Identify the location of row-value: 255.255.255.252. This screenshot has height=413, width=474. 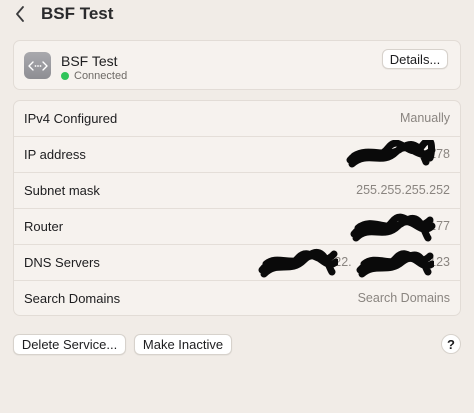
(403, 190).